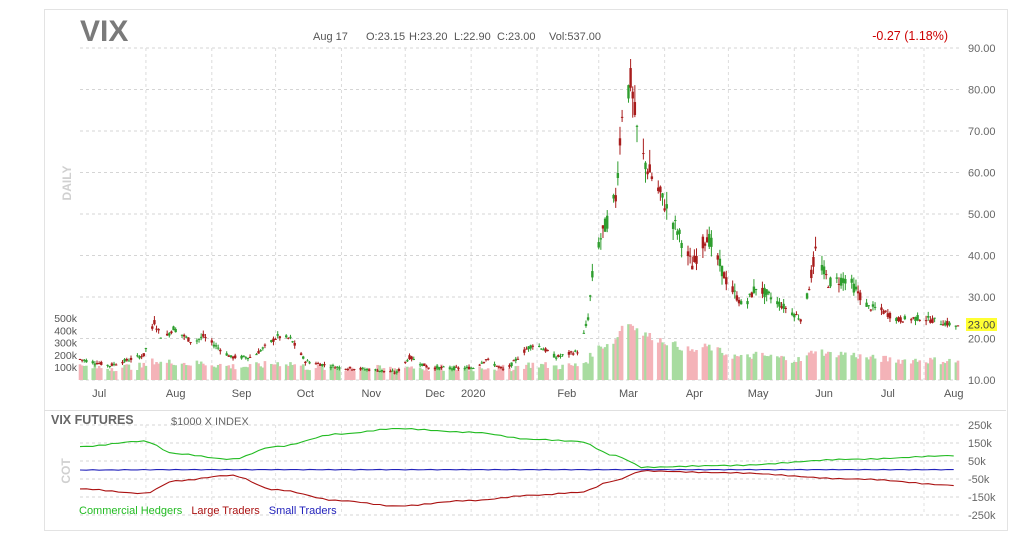  I want to click on legend-item: Commercial Hedgers, so click(131, 511).